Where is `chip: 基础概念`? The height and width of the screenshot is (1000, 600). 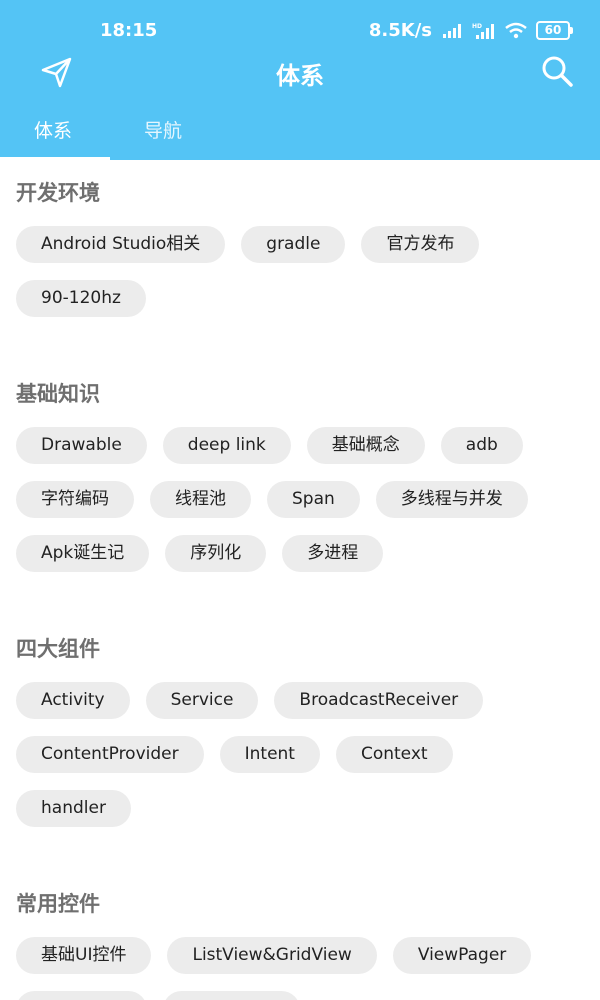
chip: 基础概念 is located at coordinates (365, 445).